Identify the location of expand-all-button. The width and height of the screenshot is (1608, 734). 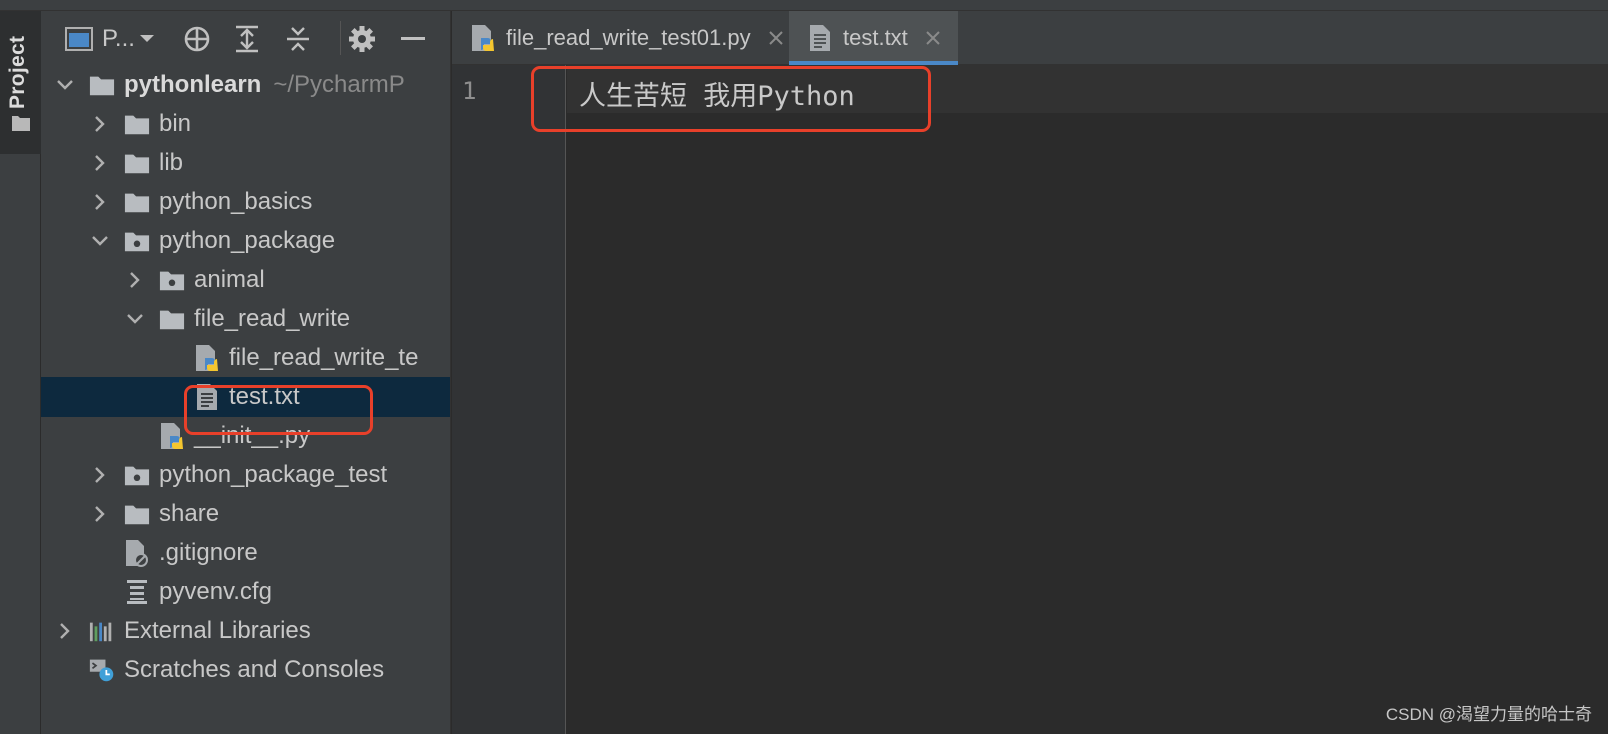
(247, 39).